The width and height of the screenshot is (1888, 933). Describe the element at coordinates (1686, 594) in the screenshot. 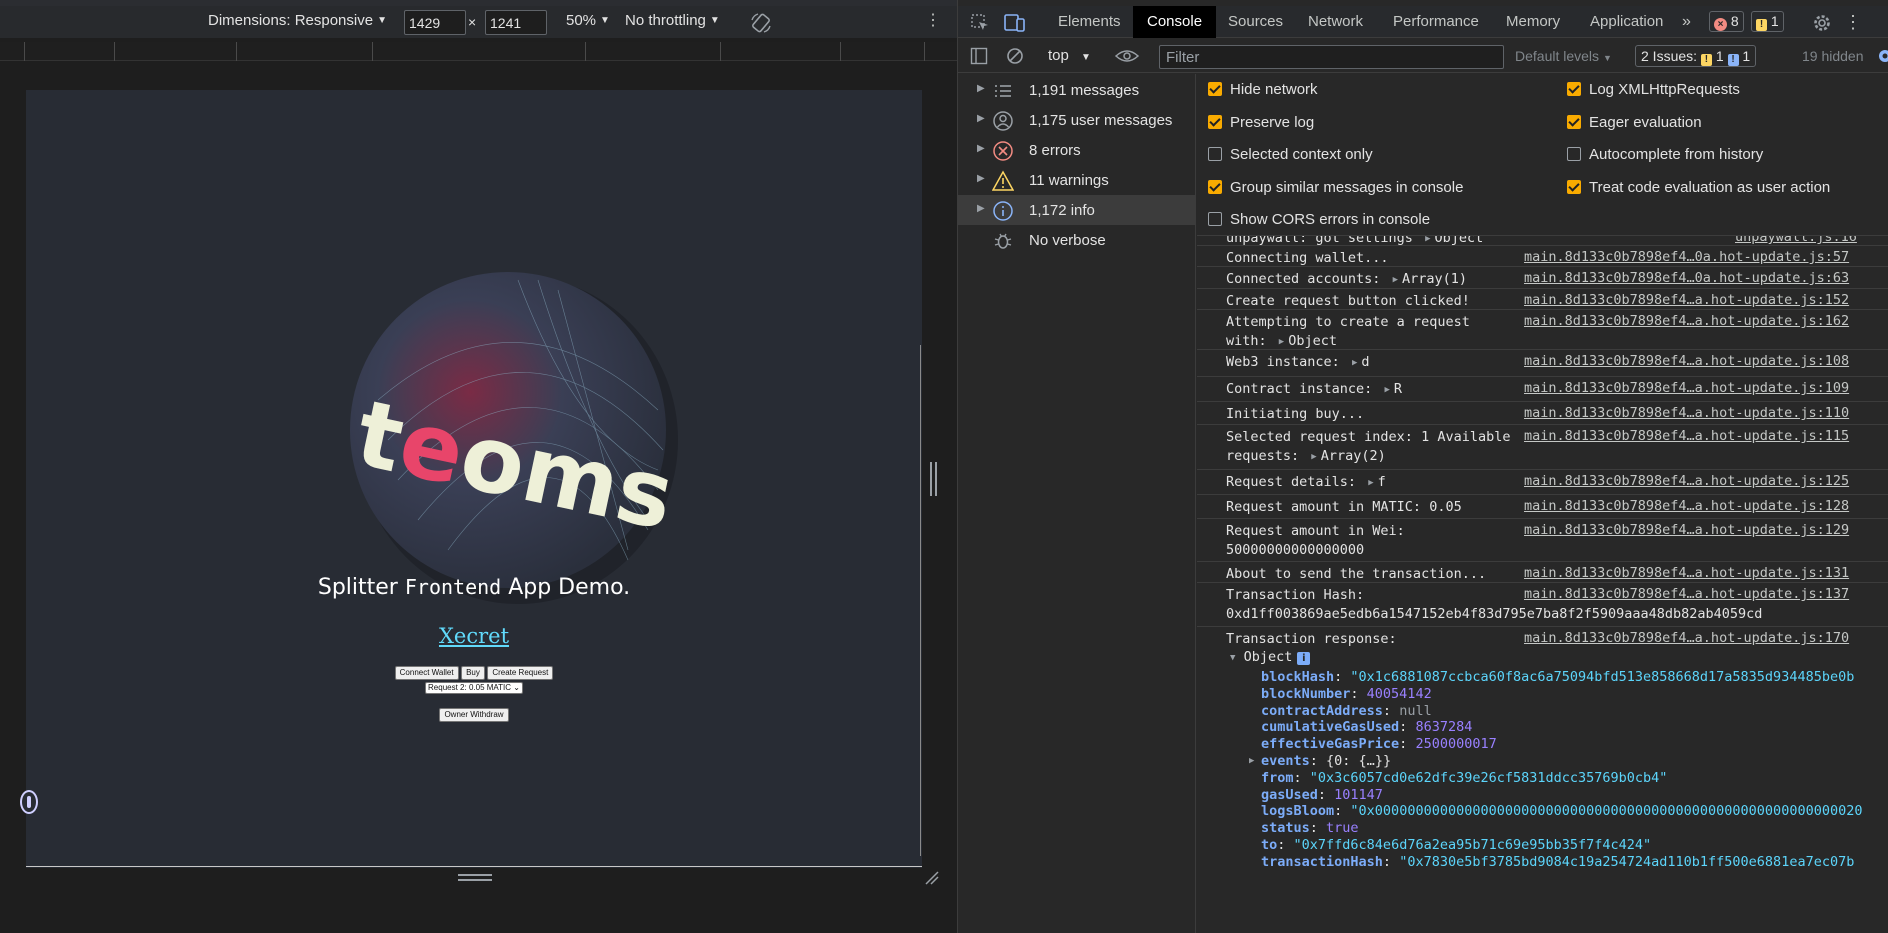

I see `log-source-link: main.8d133c0b7898ef4…a.hot-update.js:137` at that location.